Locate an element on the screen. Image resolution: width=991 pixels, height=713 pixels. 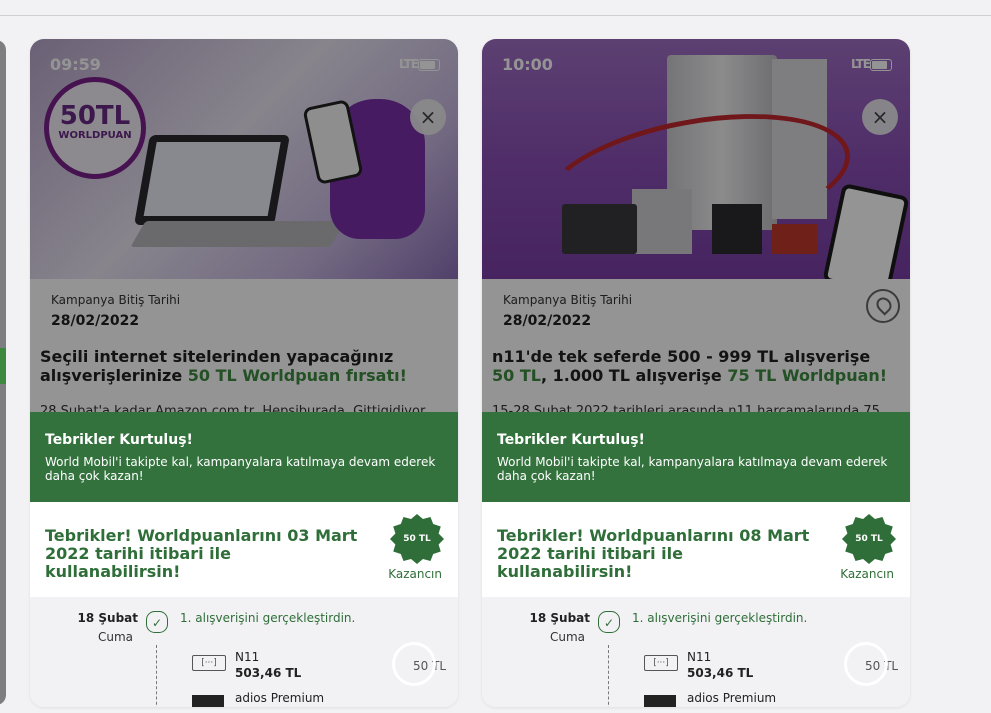
previous-card-peek is located at coordinates (3, 372).